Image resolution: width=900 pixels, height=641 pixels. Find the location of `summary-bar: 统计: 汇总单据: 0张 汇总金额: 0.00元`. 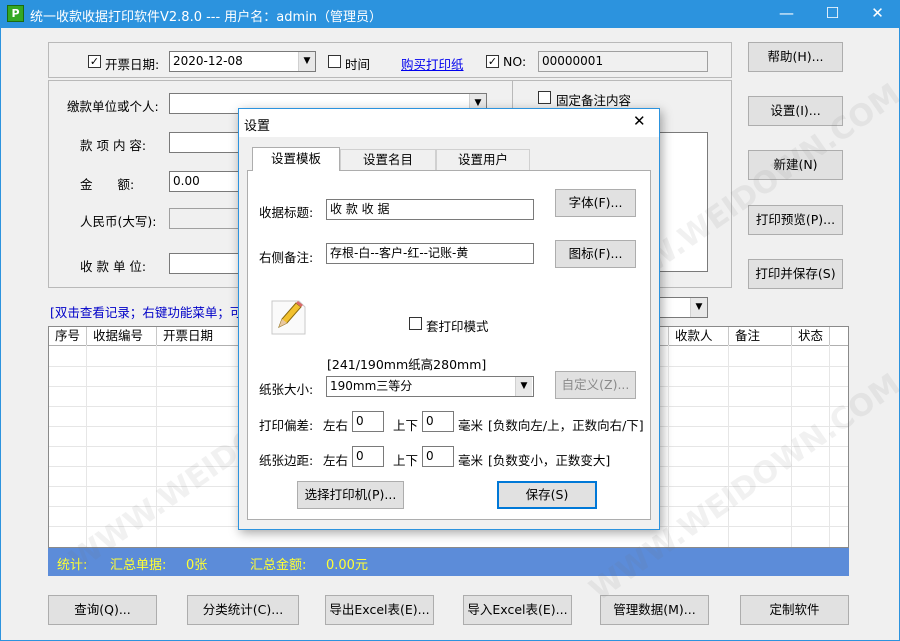

summary-bar: 统计: 汇总单据: 0张 汇总金额: 0.00元 is located at coordinates (448, 562).